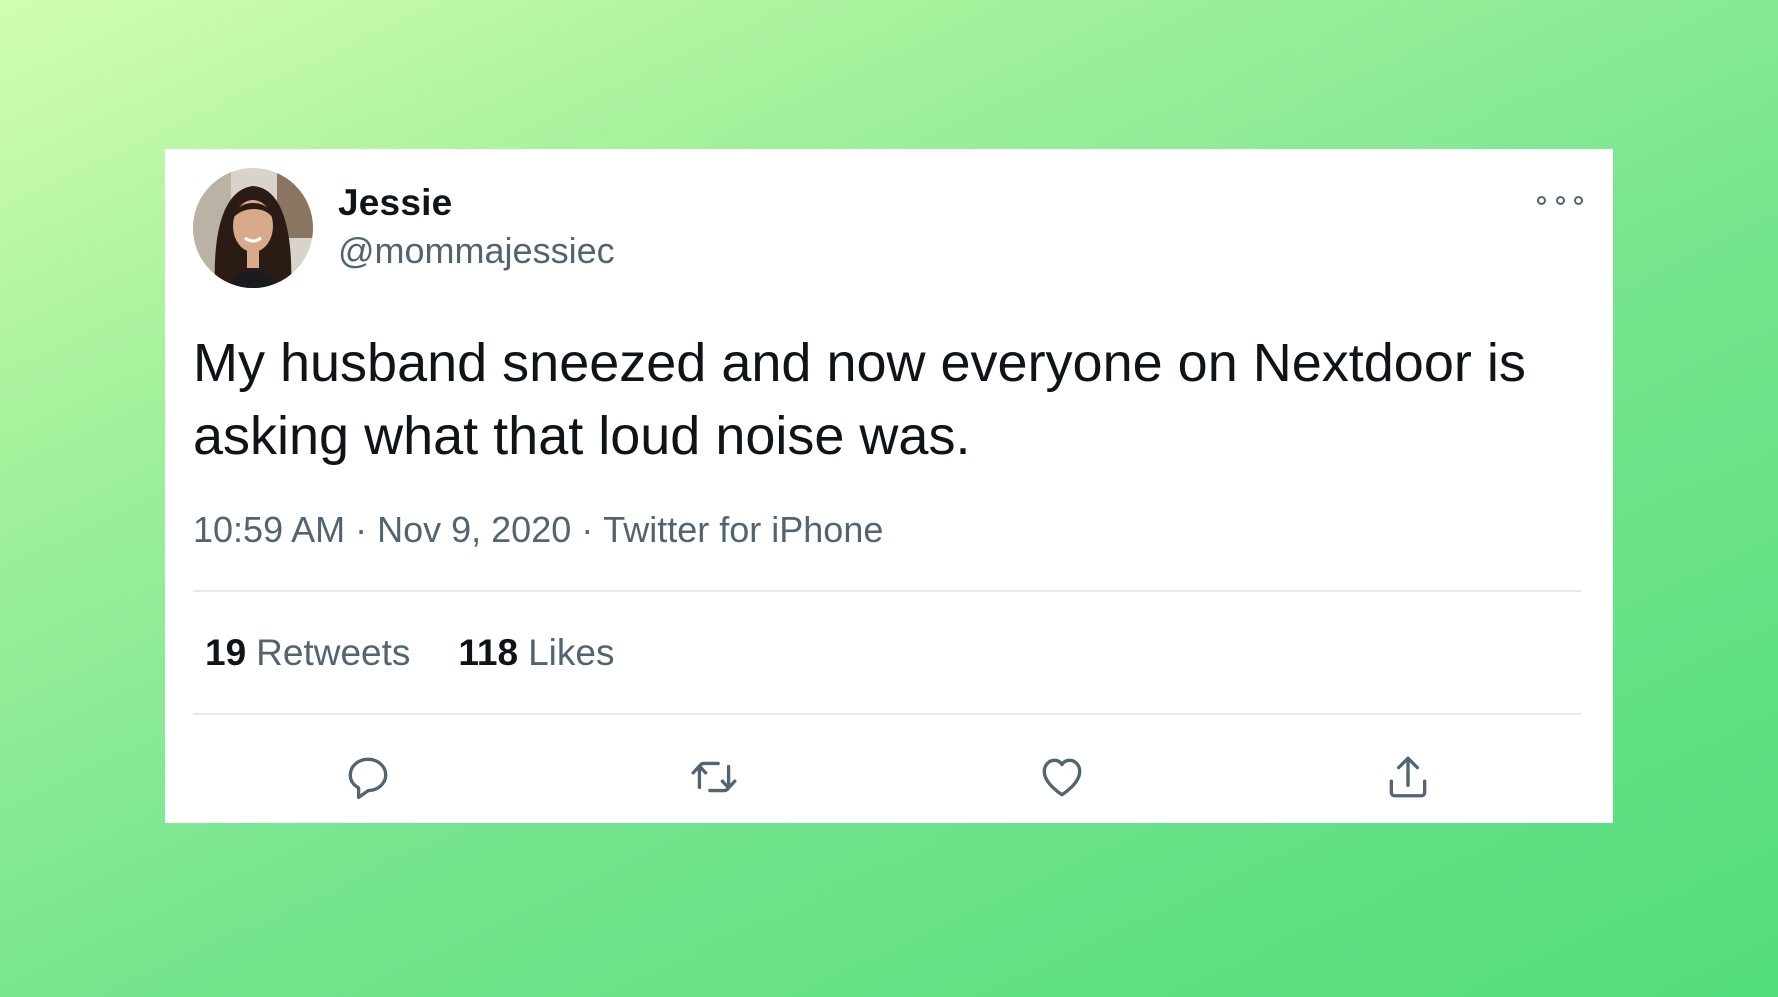 This screenshot has height=997, width=1778. I want to click on avatar-photo, so click(253, 228).